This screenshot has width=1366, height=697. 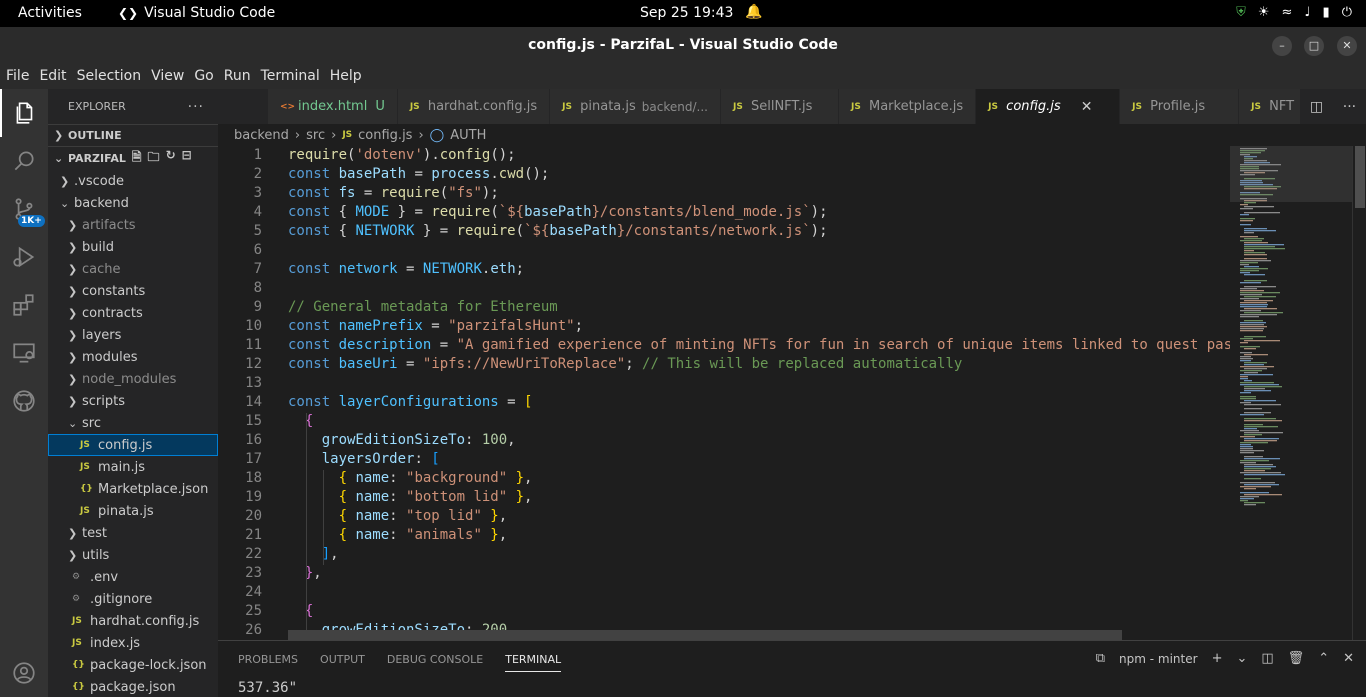 What do you see at coordinates (1347, 46) in the screenshot?
I see `close-icon: ✕` at bounding box center [1347, 46].